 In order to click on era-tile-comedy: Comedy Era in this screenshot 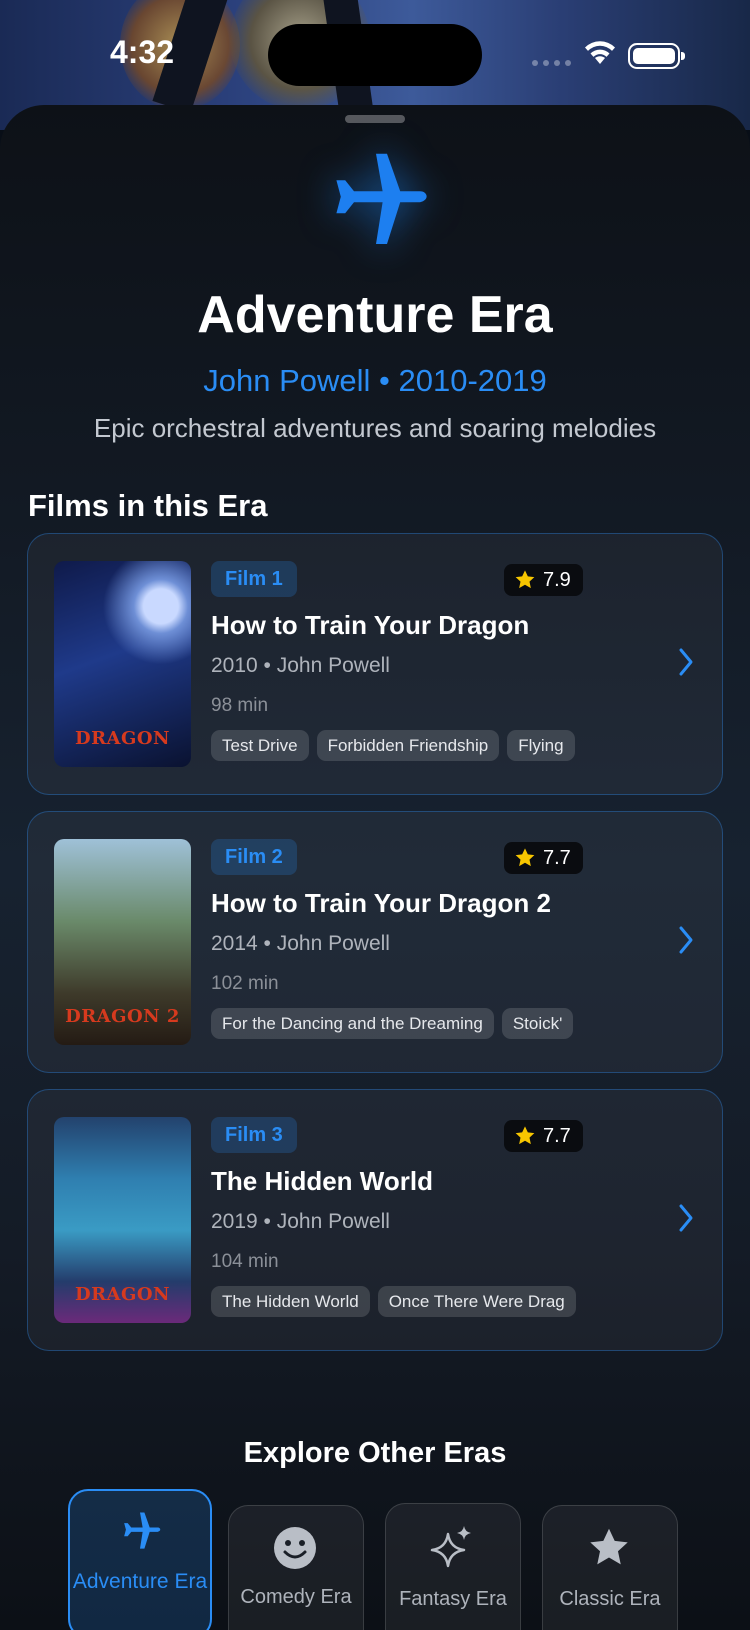, I will do `click(296, 1567)`.